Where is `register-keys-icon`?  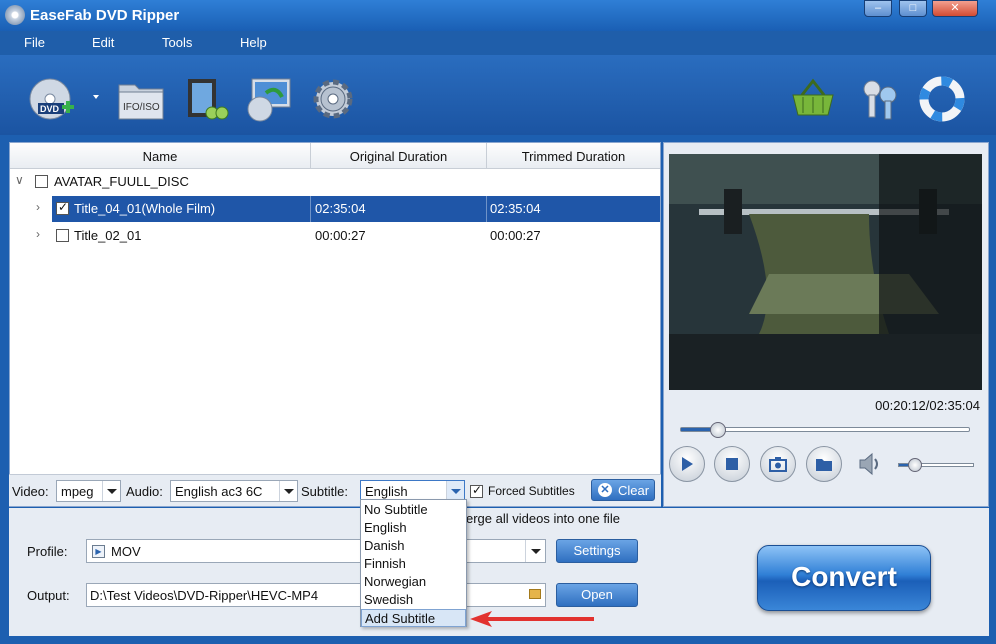
register-keys-icon is located at coordinates (881, 99).